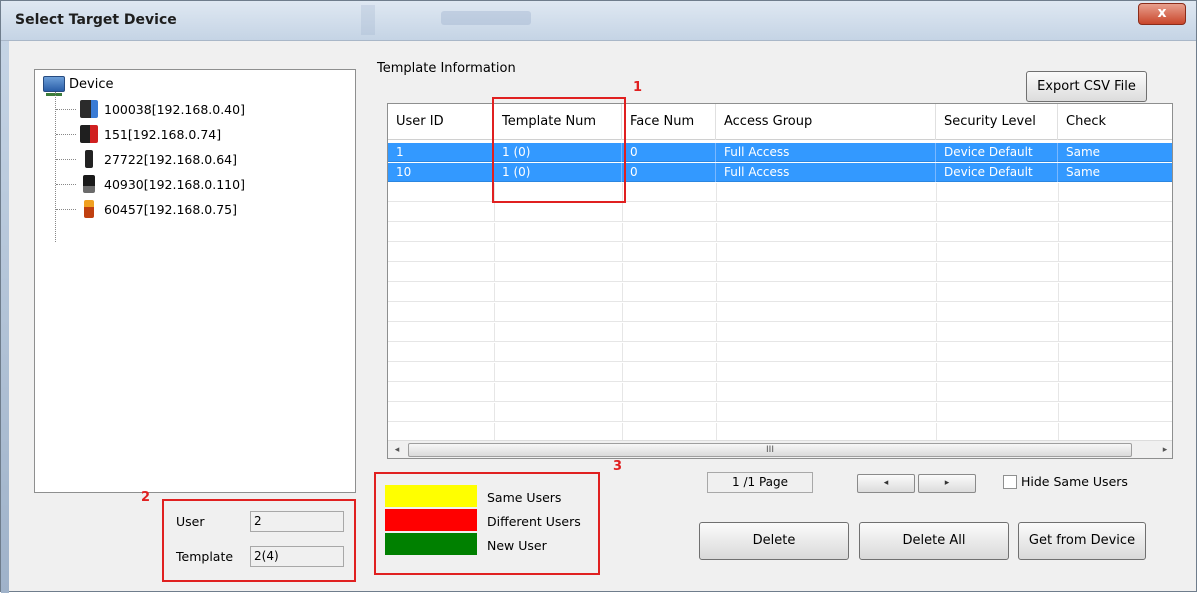 This screenshot has height=593, width=1197. I want to click on tree-item-device-2: 151[192.168.0.74], so click(138, 134).